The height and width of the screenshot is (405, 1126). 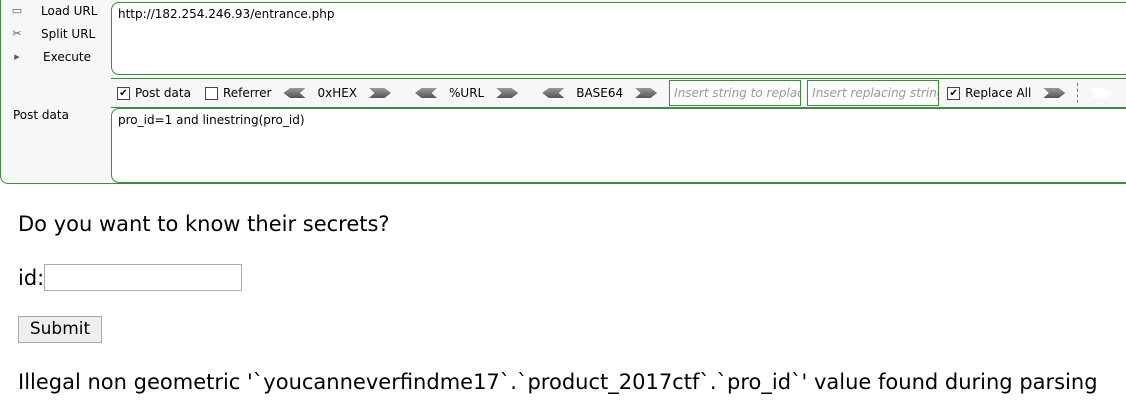 What do you see at coordinates (17, 33) in the screenshot?
I see `scissors-icon: ✂` at bounding box center [17, 33].